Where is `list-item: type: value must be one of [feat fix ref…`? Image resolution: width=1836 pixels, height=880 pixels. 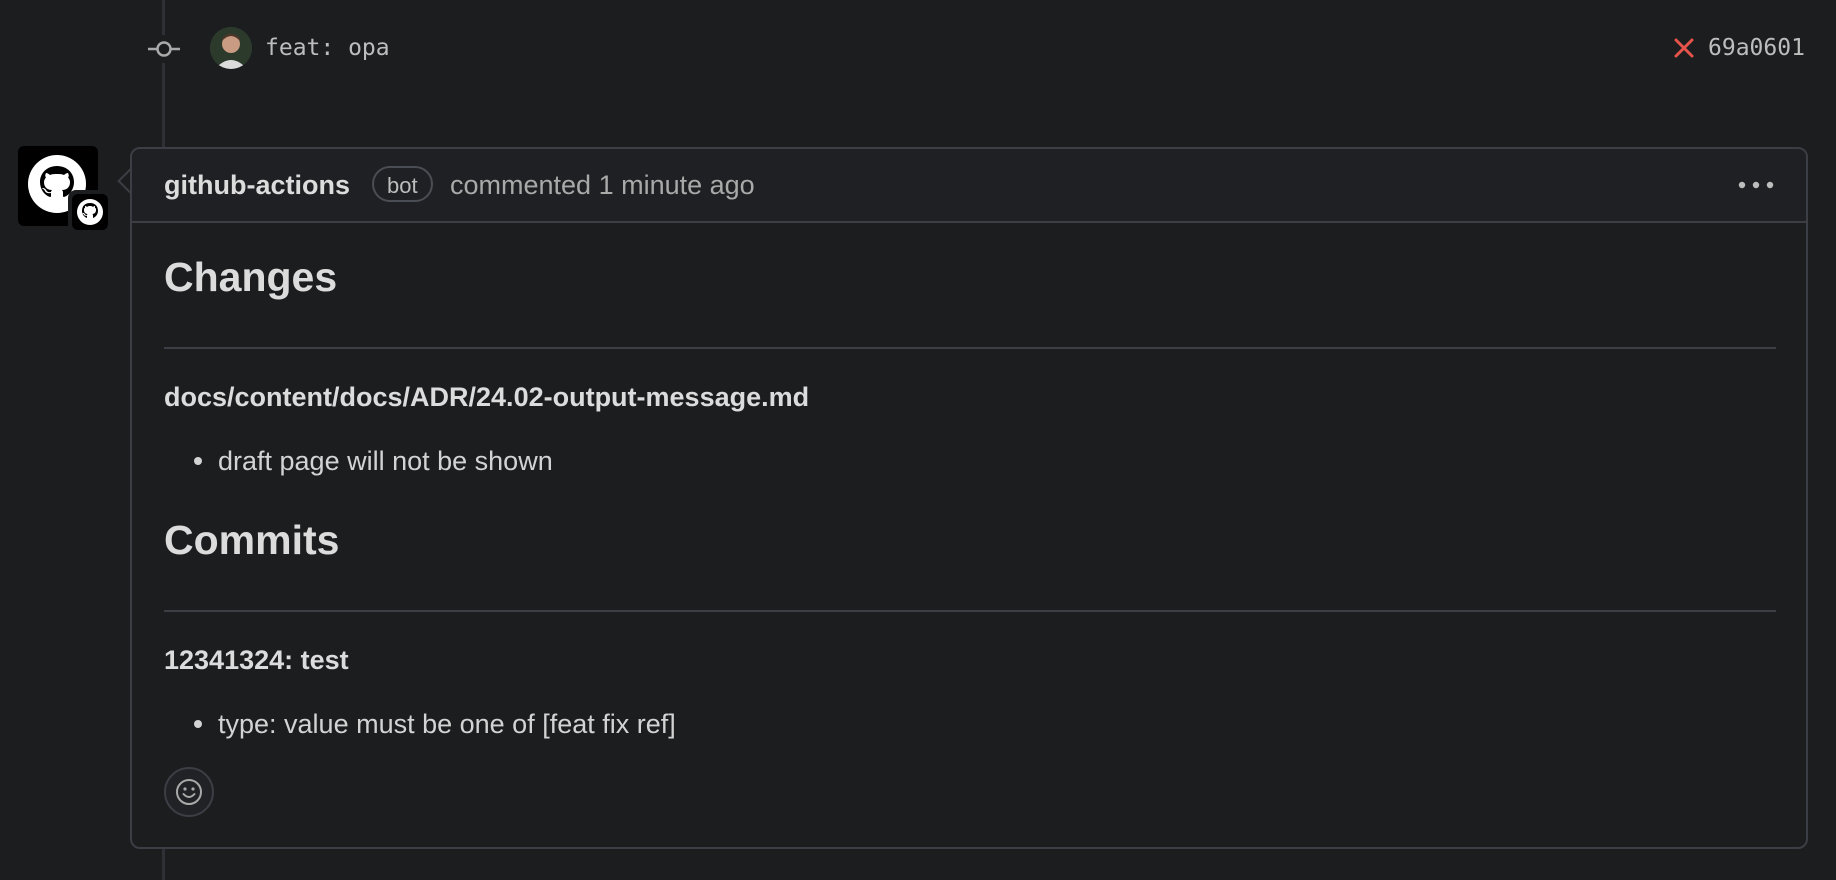 list-item: type: value must be one of [feat fix ref… is located at coordinates (435, 724).